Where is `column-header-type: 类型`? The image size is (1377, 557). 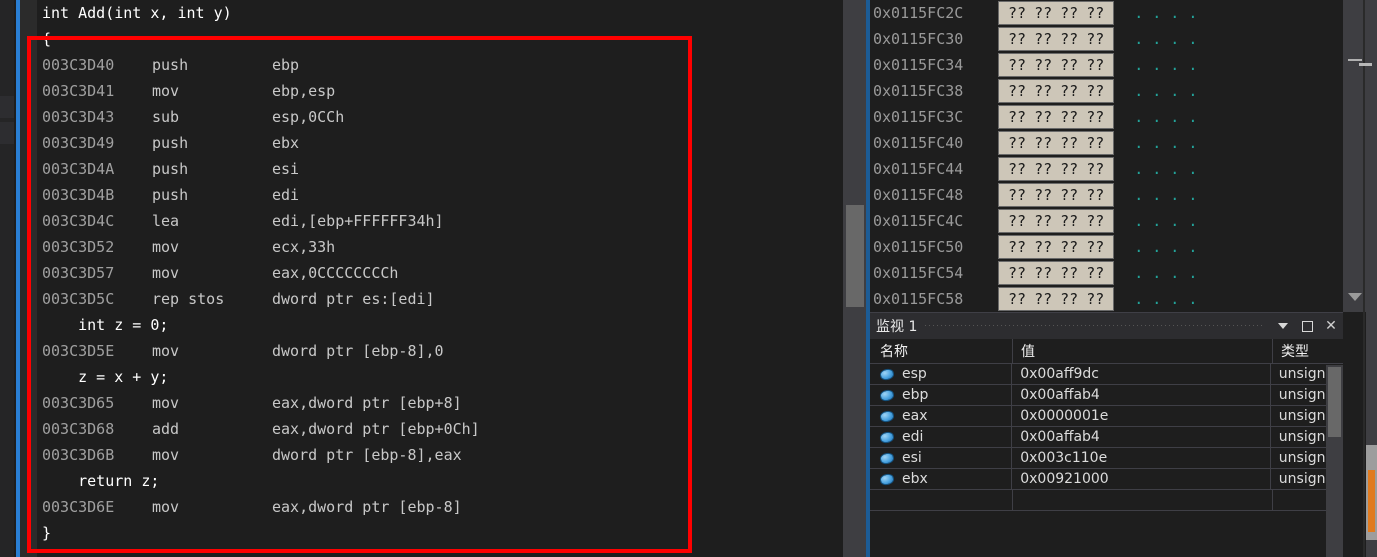
column-header-type: 类型 is located at coordinates (1308, 351).